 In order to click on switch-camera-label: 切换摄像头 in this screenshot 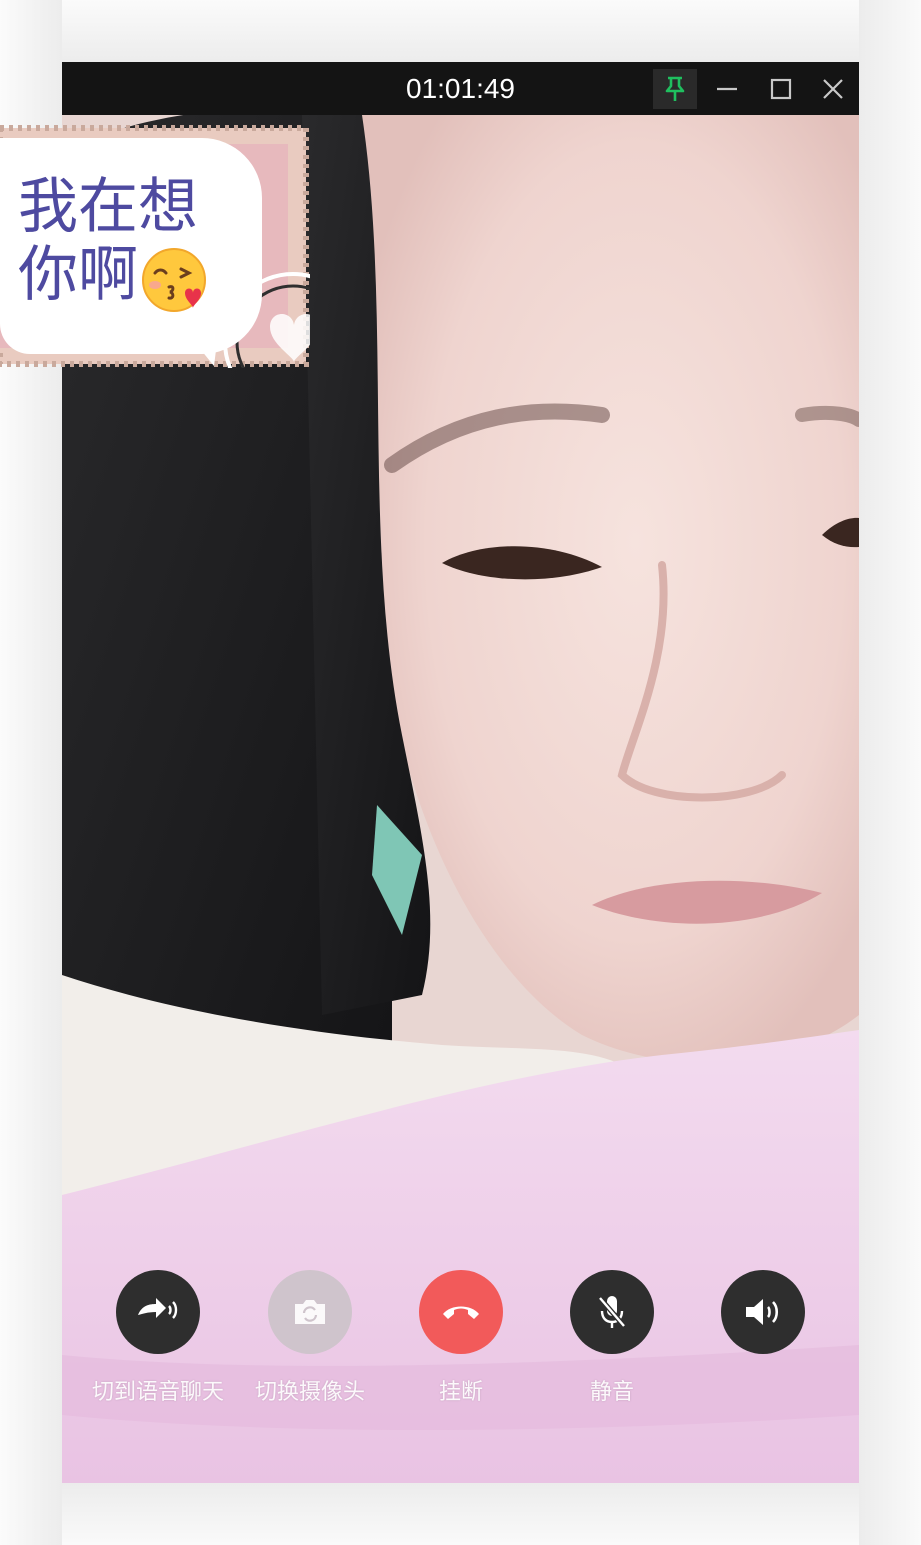, I will do `click(309, 1392)`.